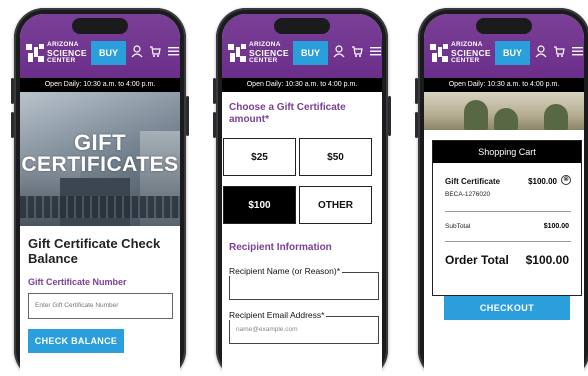 This screenshot has width=588, height=376. Describe the element at coordinates (278, 315) in the screenshot. I see `recipient-email-label: Recipient Email Address*` at that location.